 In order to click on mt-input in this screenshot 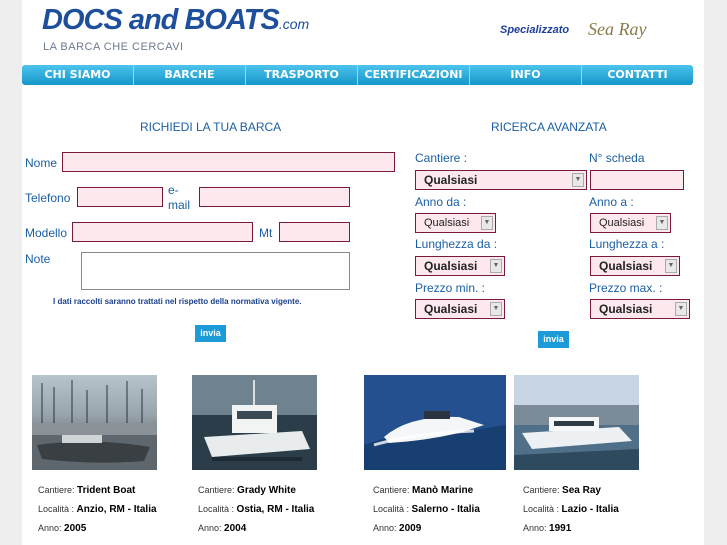, I will do `click(314, 232)`.